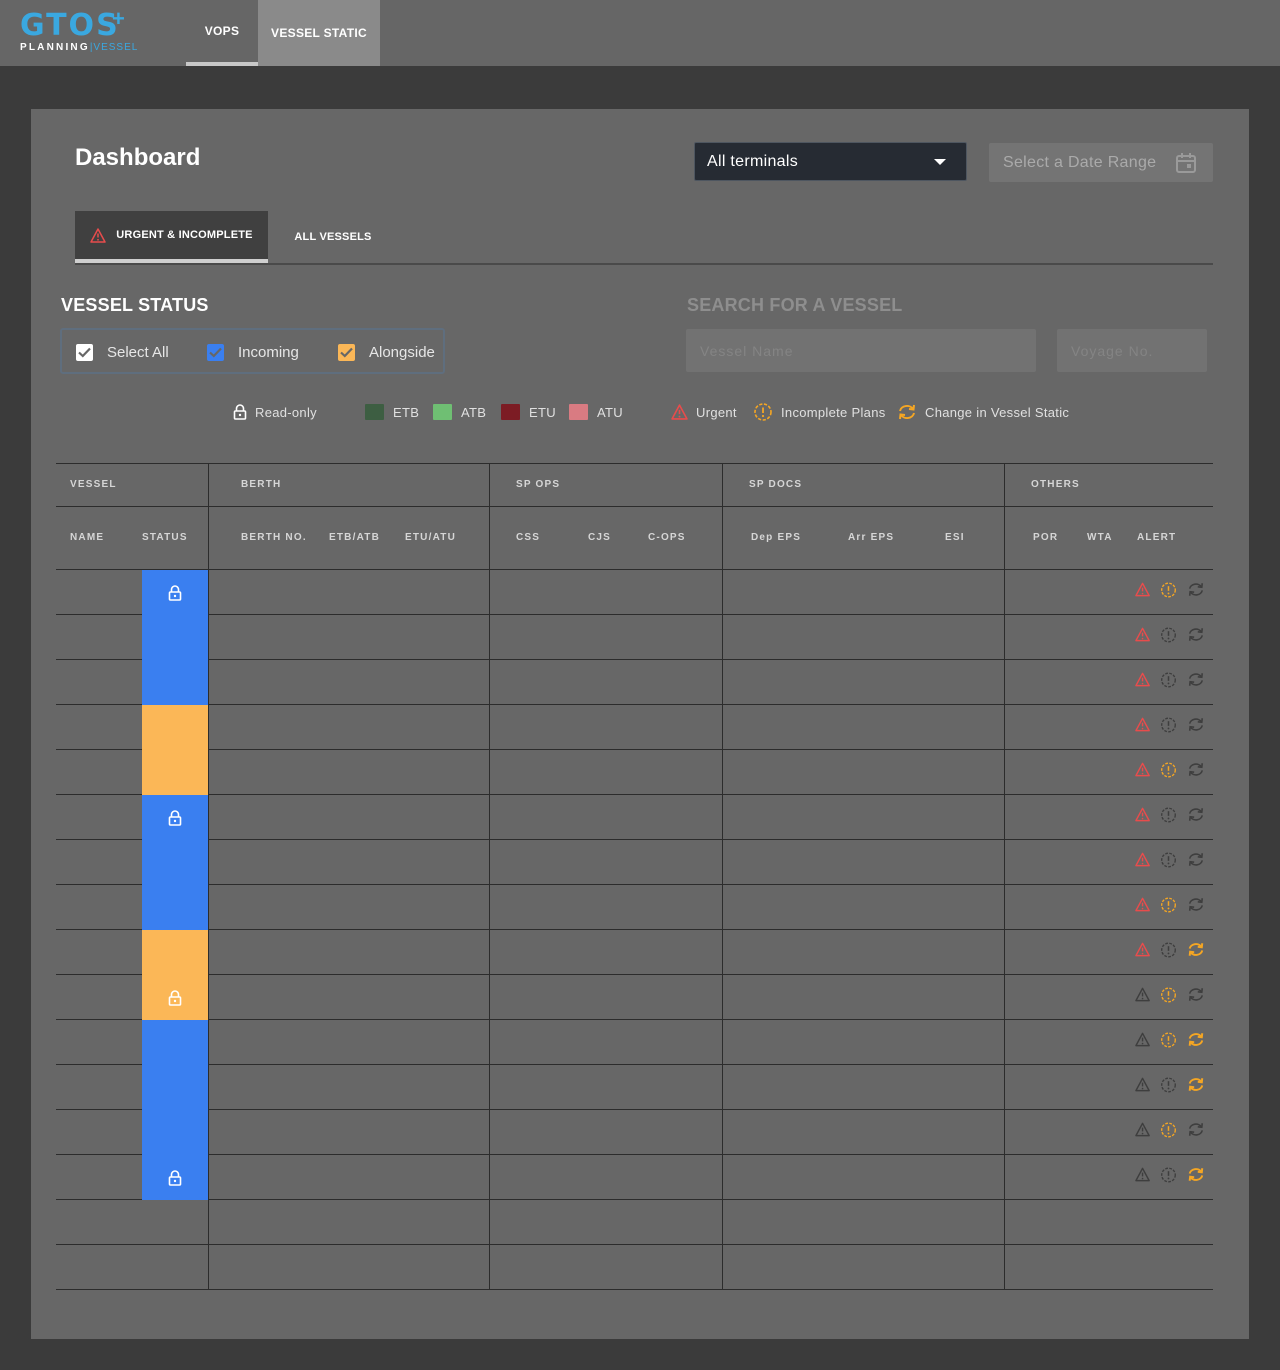  What do you see at coordinates (253, 352) in the screenshot?
I see `incoming-checkbox: Incoming` at bounding box center [253, 352].